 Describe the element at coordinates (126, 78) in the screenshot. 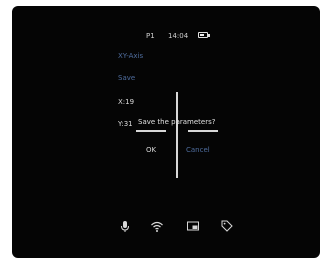

I see `menu-item-save: Save` at that location.